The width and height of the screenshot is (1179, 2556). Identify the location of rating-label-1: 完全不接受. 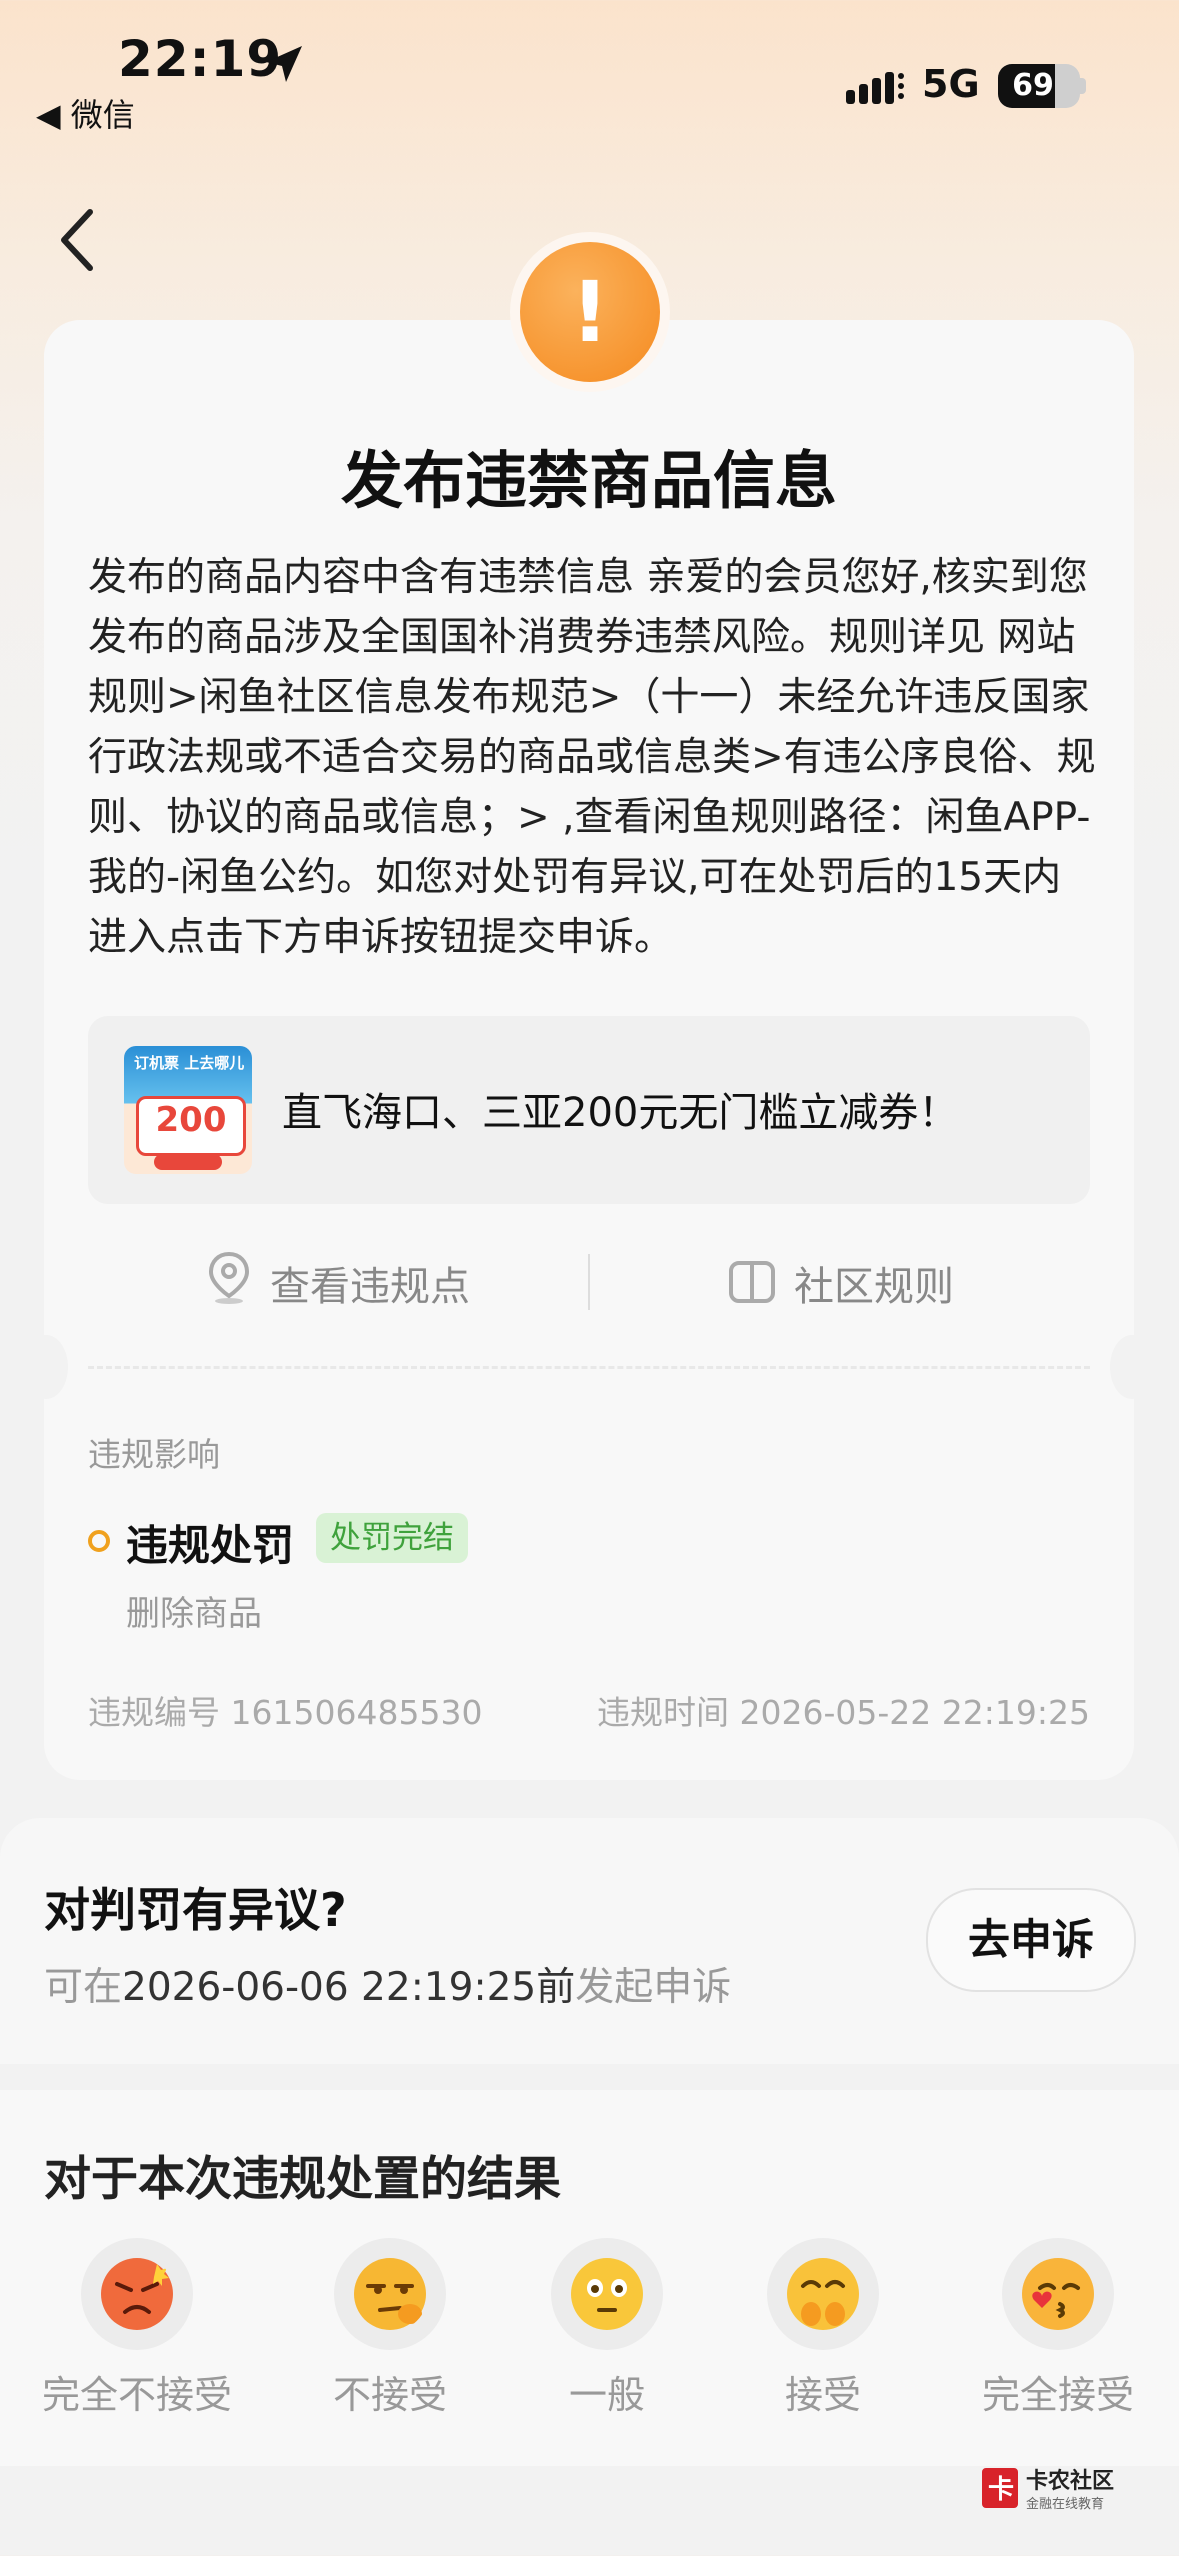
(137, 2391).